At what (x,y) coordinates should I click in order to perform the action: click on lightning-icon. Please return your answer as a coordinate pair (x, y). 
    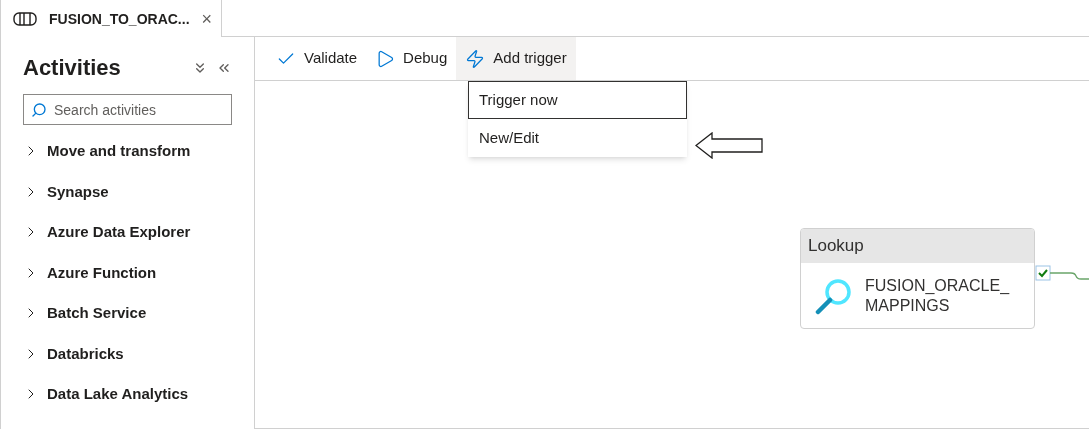
    Looking at the image, I should click on (475, 58).